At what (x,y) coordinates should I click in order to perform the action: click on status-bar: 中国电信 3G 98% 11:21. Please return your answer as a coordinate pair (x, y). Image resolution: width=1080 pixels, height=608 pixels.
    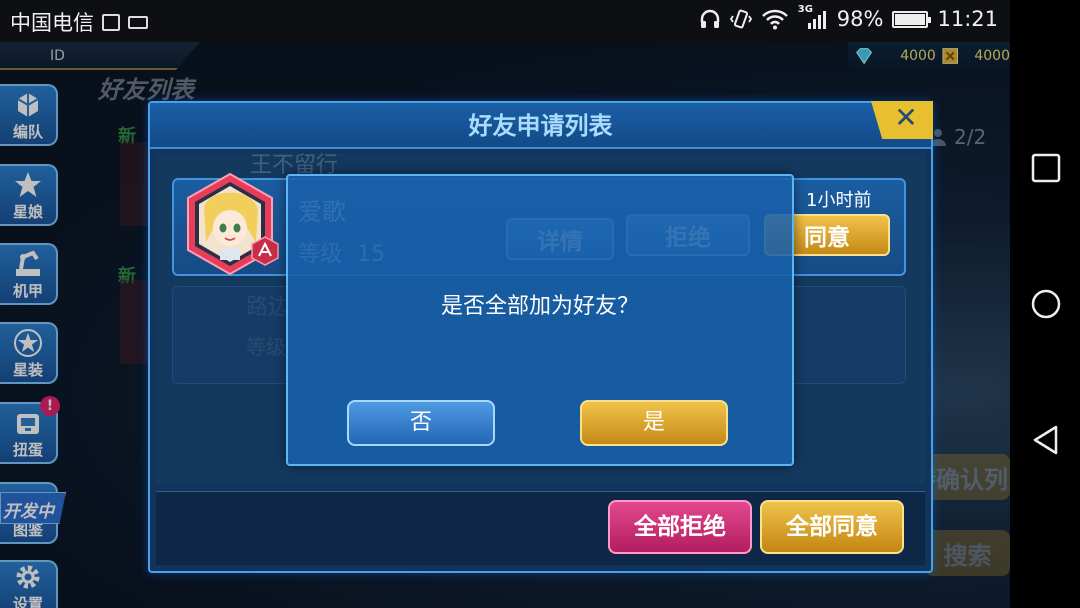
    Looking at the image, I should click on (505, 21).